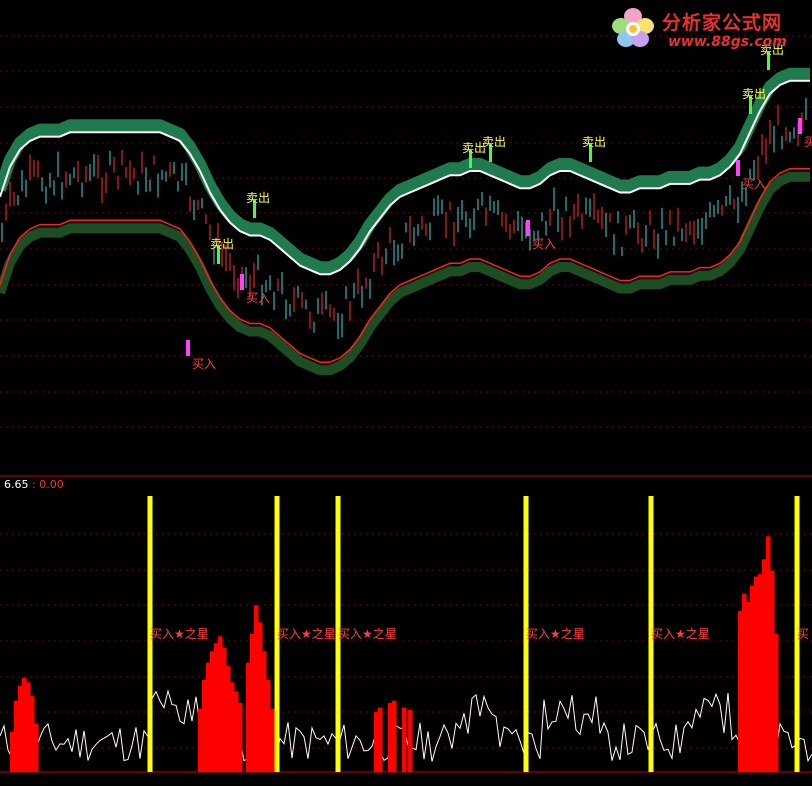 This screenshot has width=812, height=786. What do you see at coordinates (727, 42) in the screenshot?
I see `logo-url: www.88gs.com` at bounding box center [727, 42].